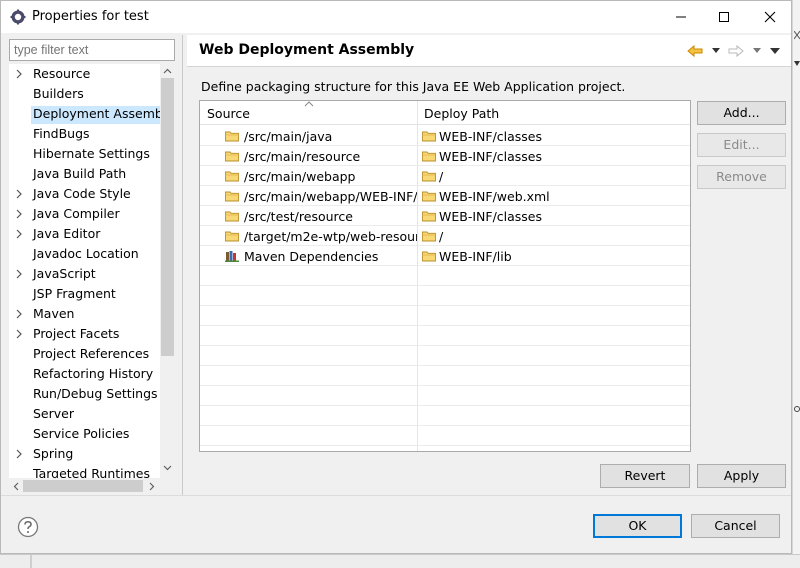 This screenshot has height=568, width=800. Describe the element at coordinates (396, 17) in the screenshot. I see `title-bar: Properties for test` at that location.